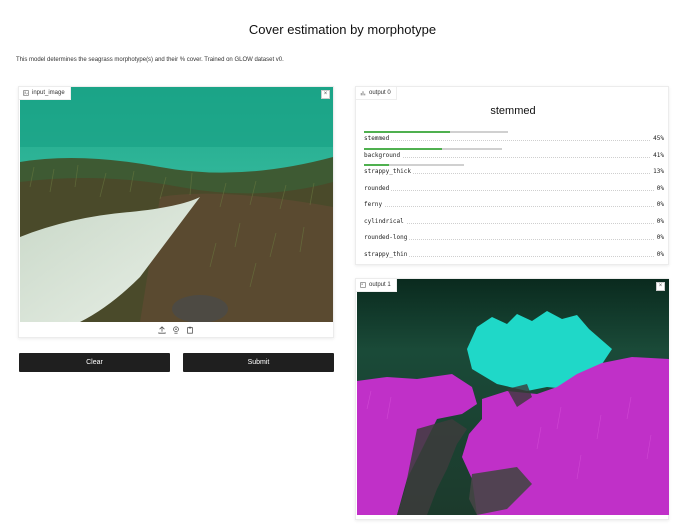 This screenshot has width=685, height=528. What do you see at coordinates (657, 138) in the screenshot?
I see `confidence-value: 45%` at bounding box center [657, 138].